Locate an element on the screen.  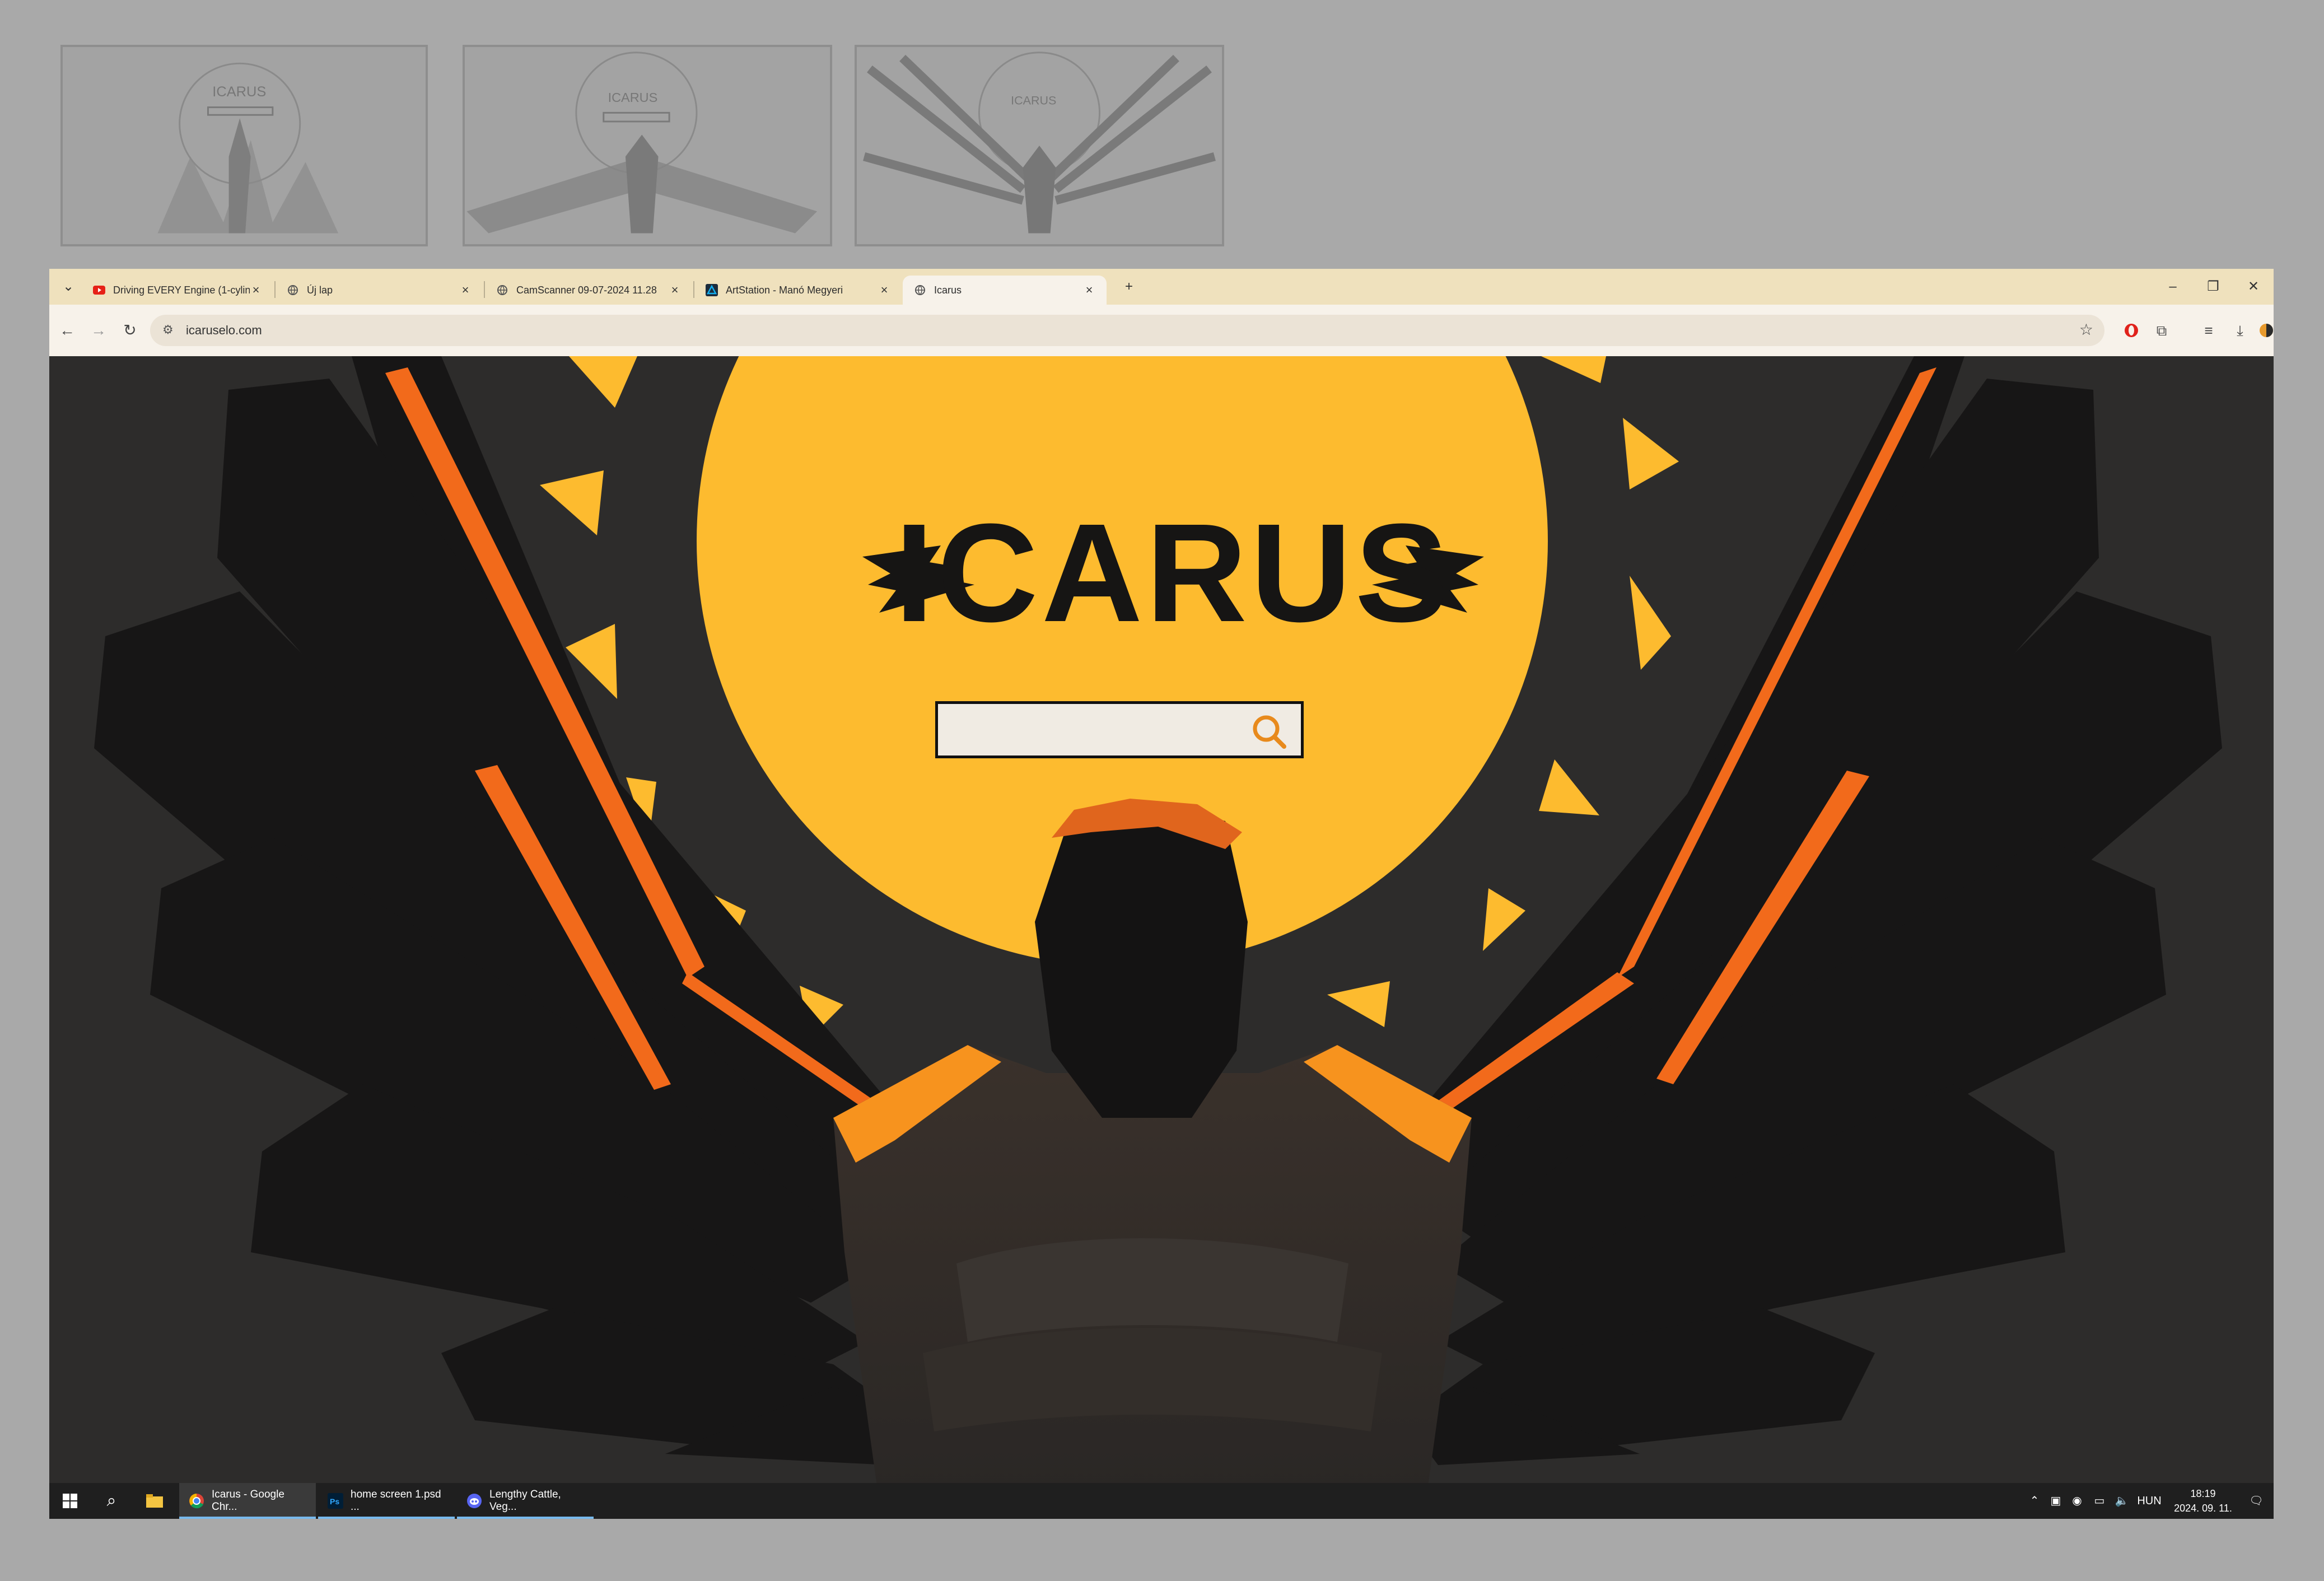
sketch-thumbnail-3: ICARUS is located at coordinates (1039, 146).